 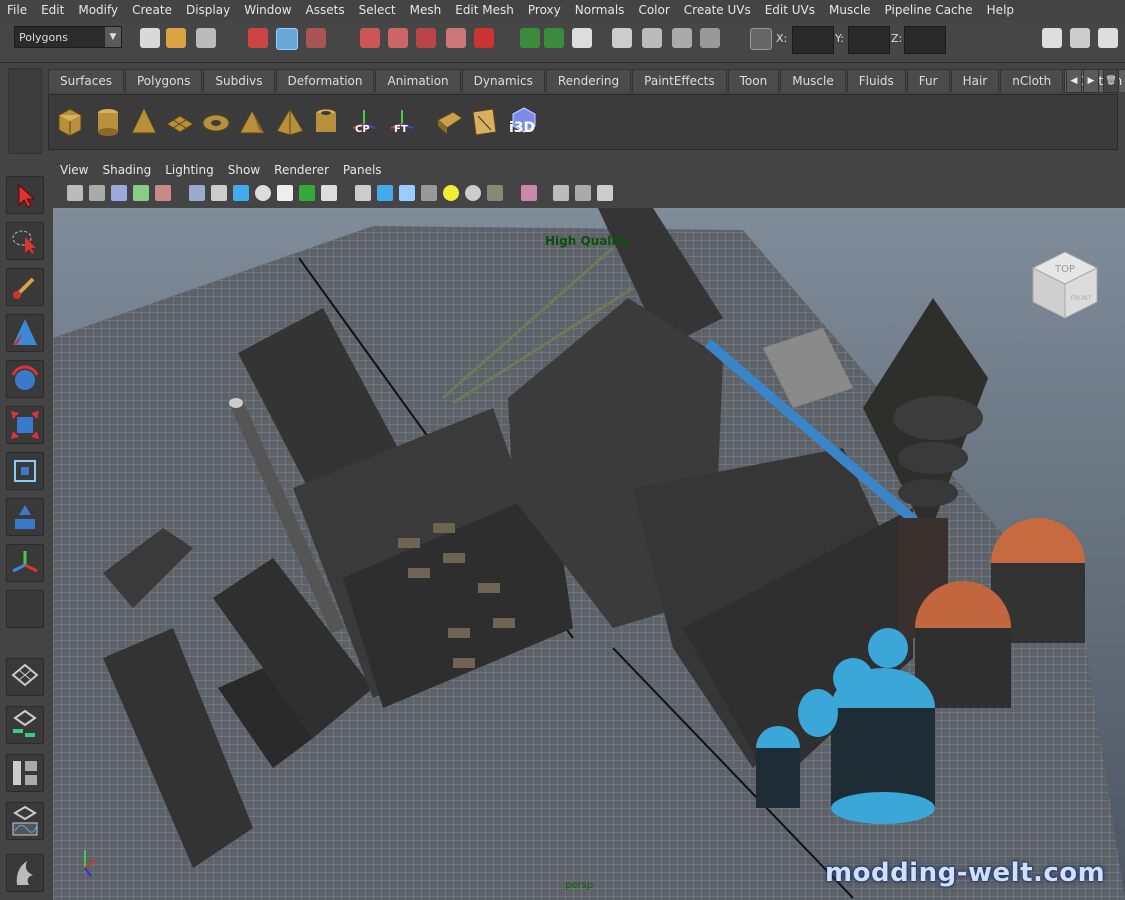 What do you see at coordinates (1111, 81) in the screenshot?
I see `shelf-trash-icon: 🗑` at bounding box center [1111, 81].